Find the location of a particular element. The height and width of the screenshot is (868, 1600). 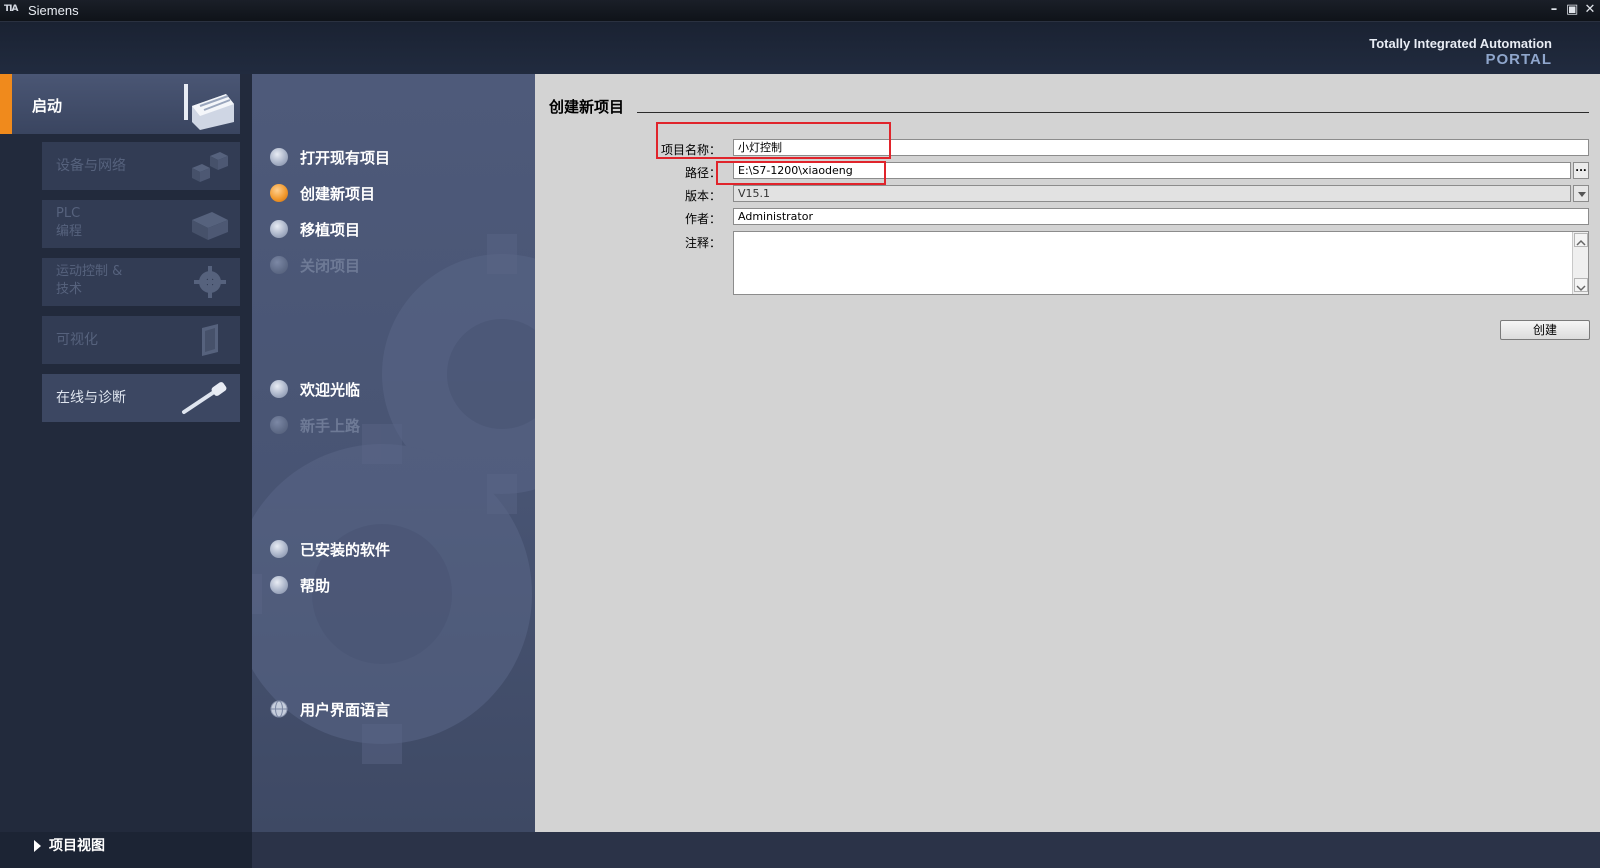

plc-programming-icon is located at coordinates (210, 226).